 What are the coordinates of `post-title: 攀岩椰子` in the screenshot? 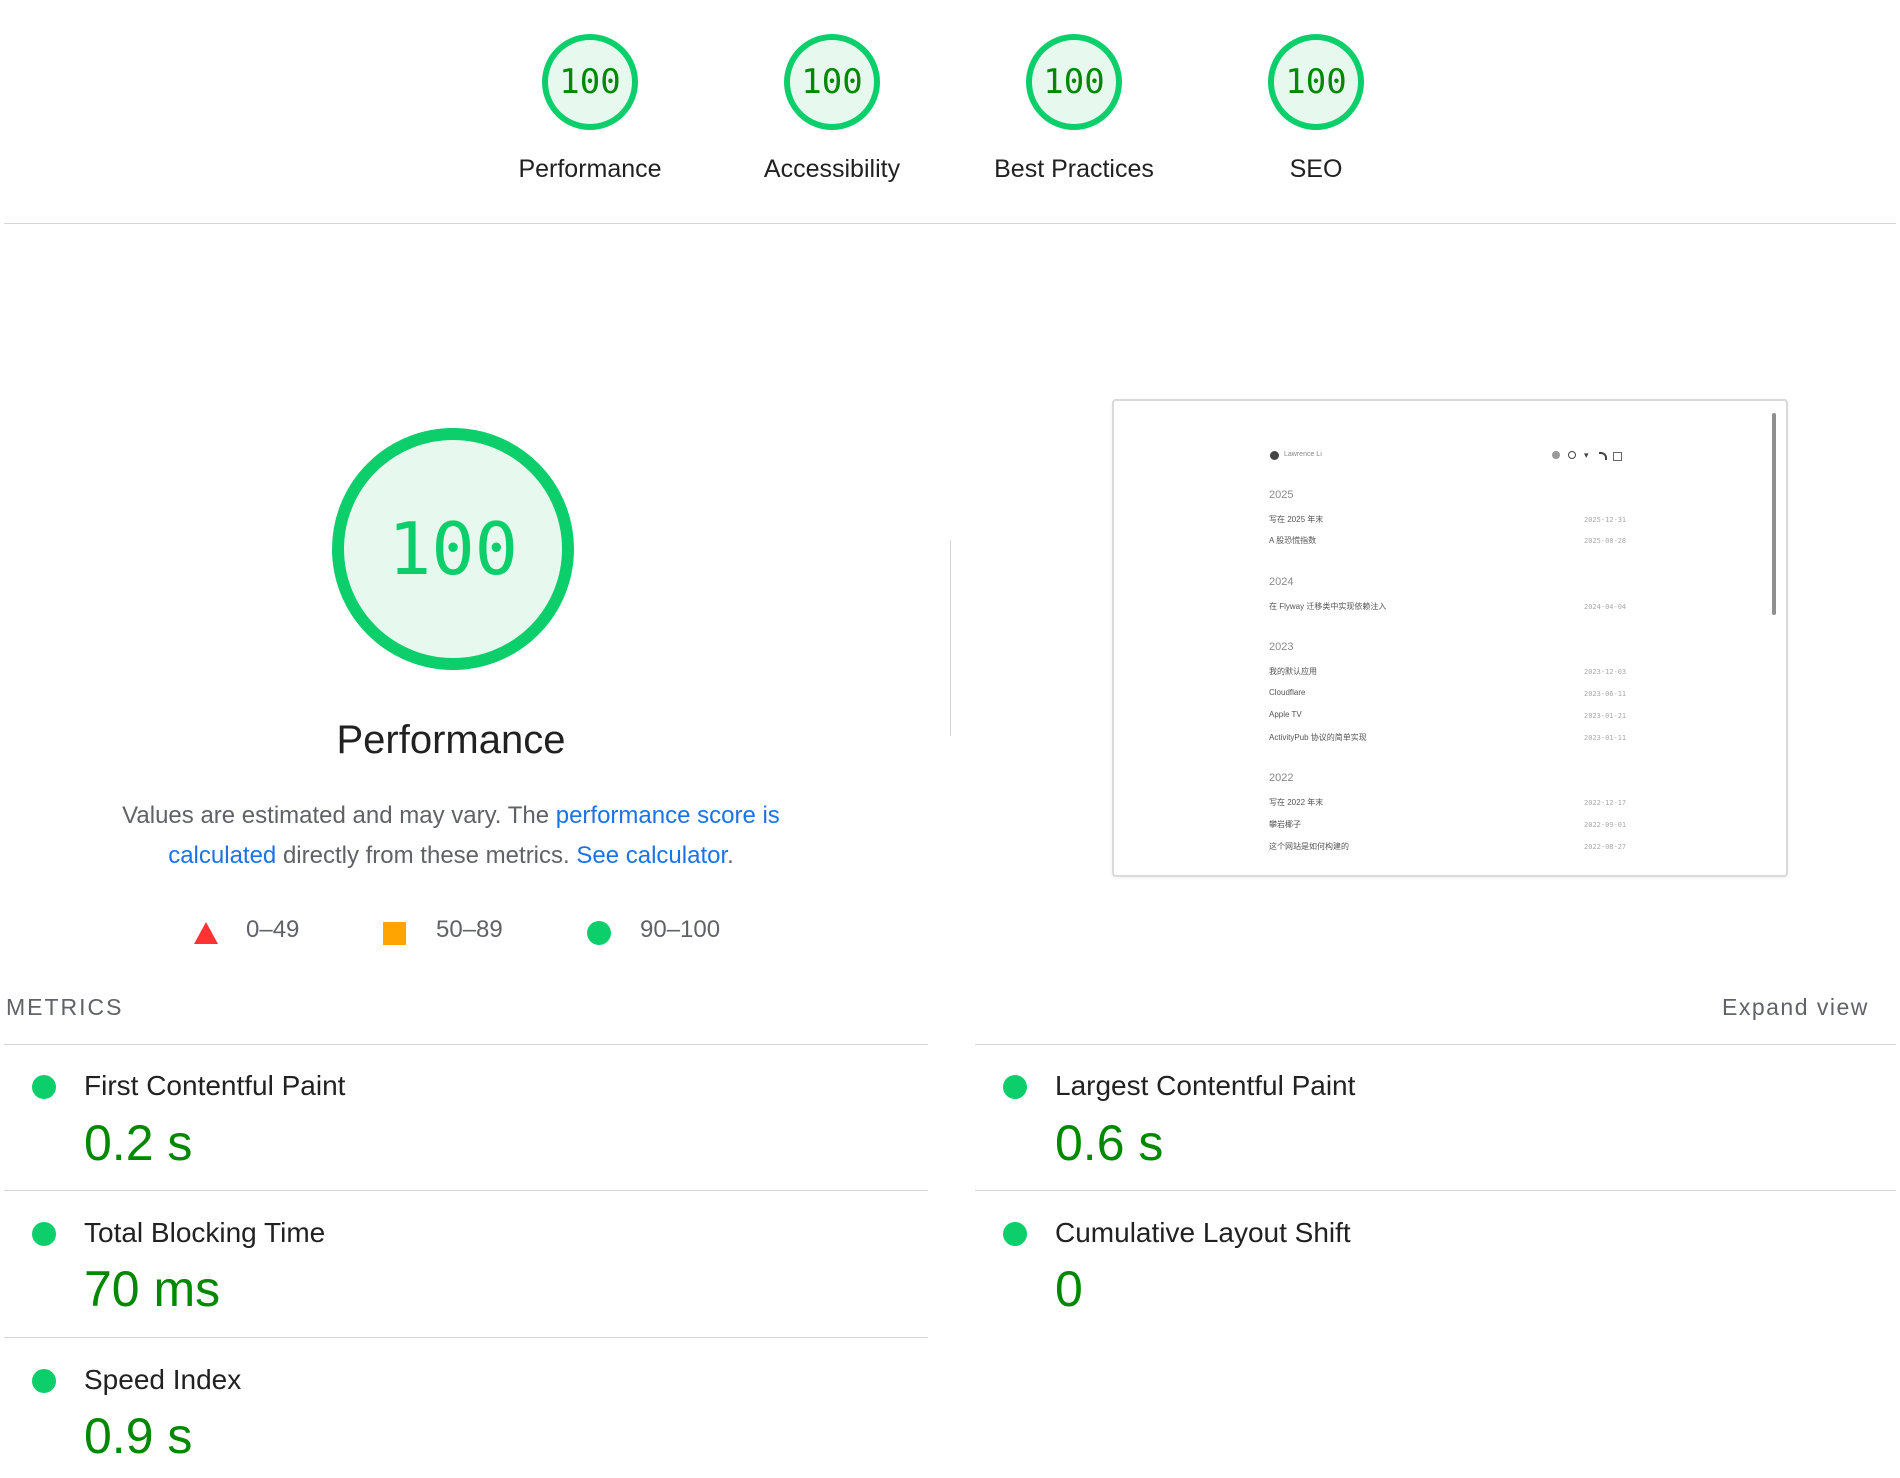 It's located at (1285, 824).